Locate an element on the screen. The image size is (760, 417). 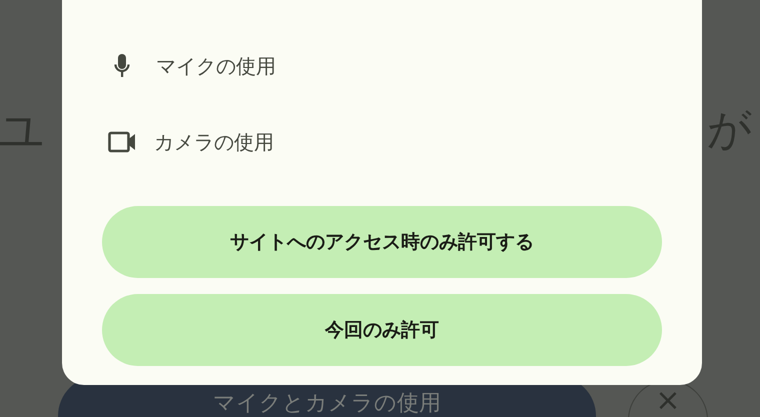
permission-label: カメラの使用 is located at coordinates (214, 142).